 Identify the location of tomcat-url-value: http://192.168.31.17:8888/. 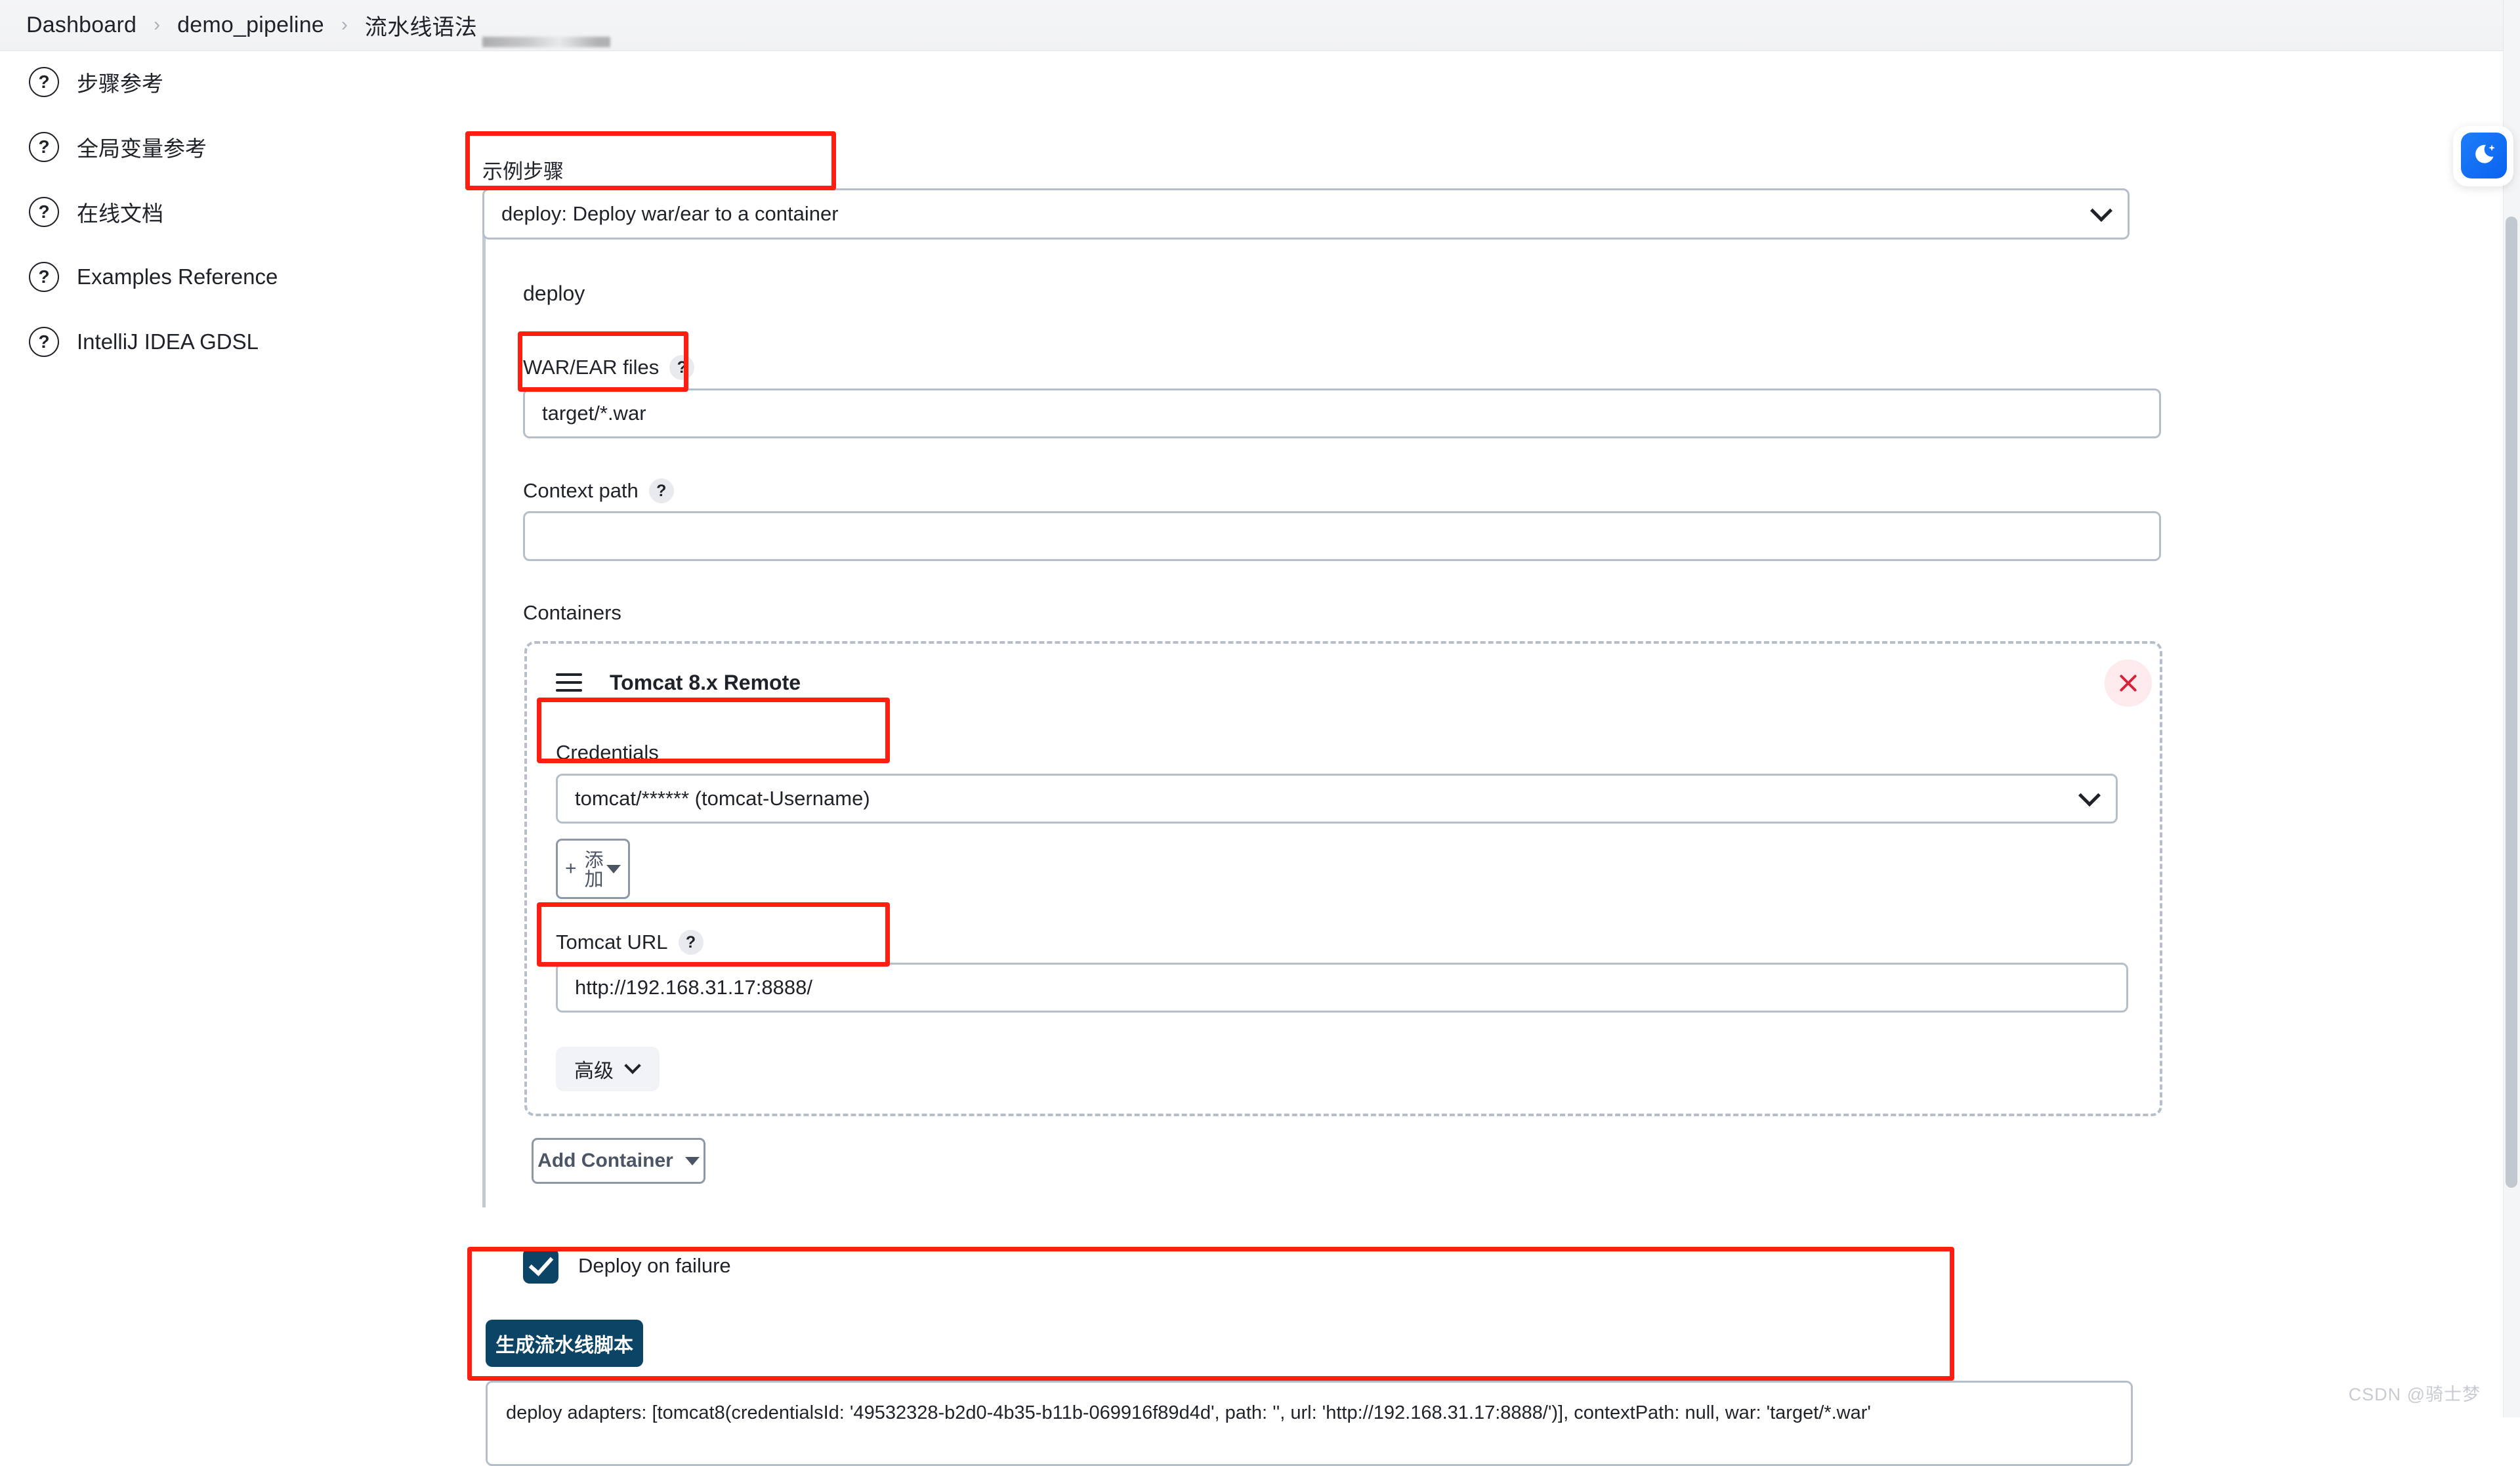
(693, 987).